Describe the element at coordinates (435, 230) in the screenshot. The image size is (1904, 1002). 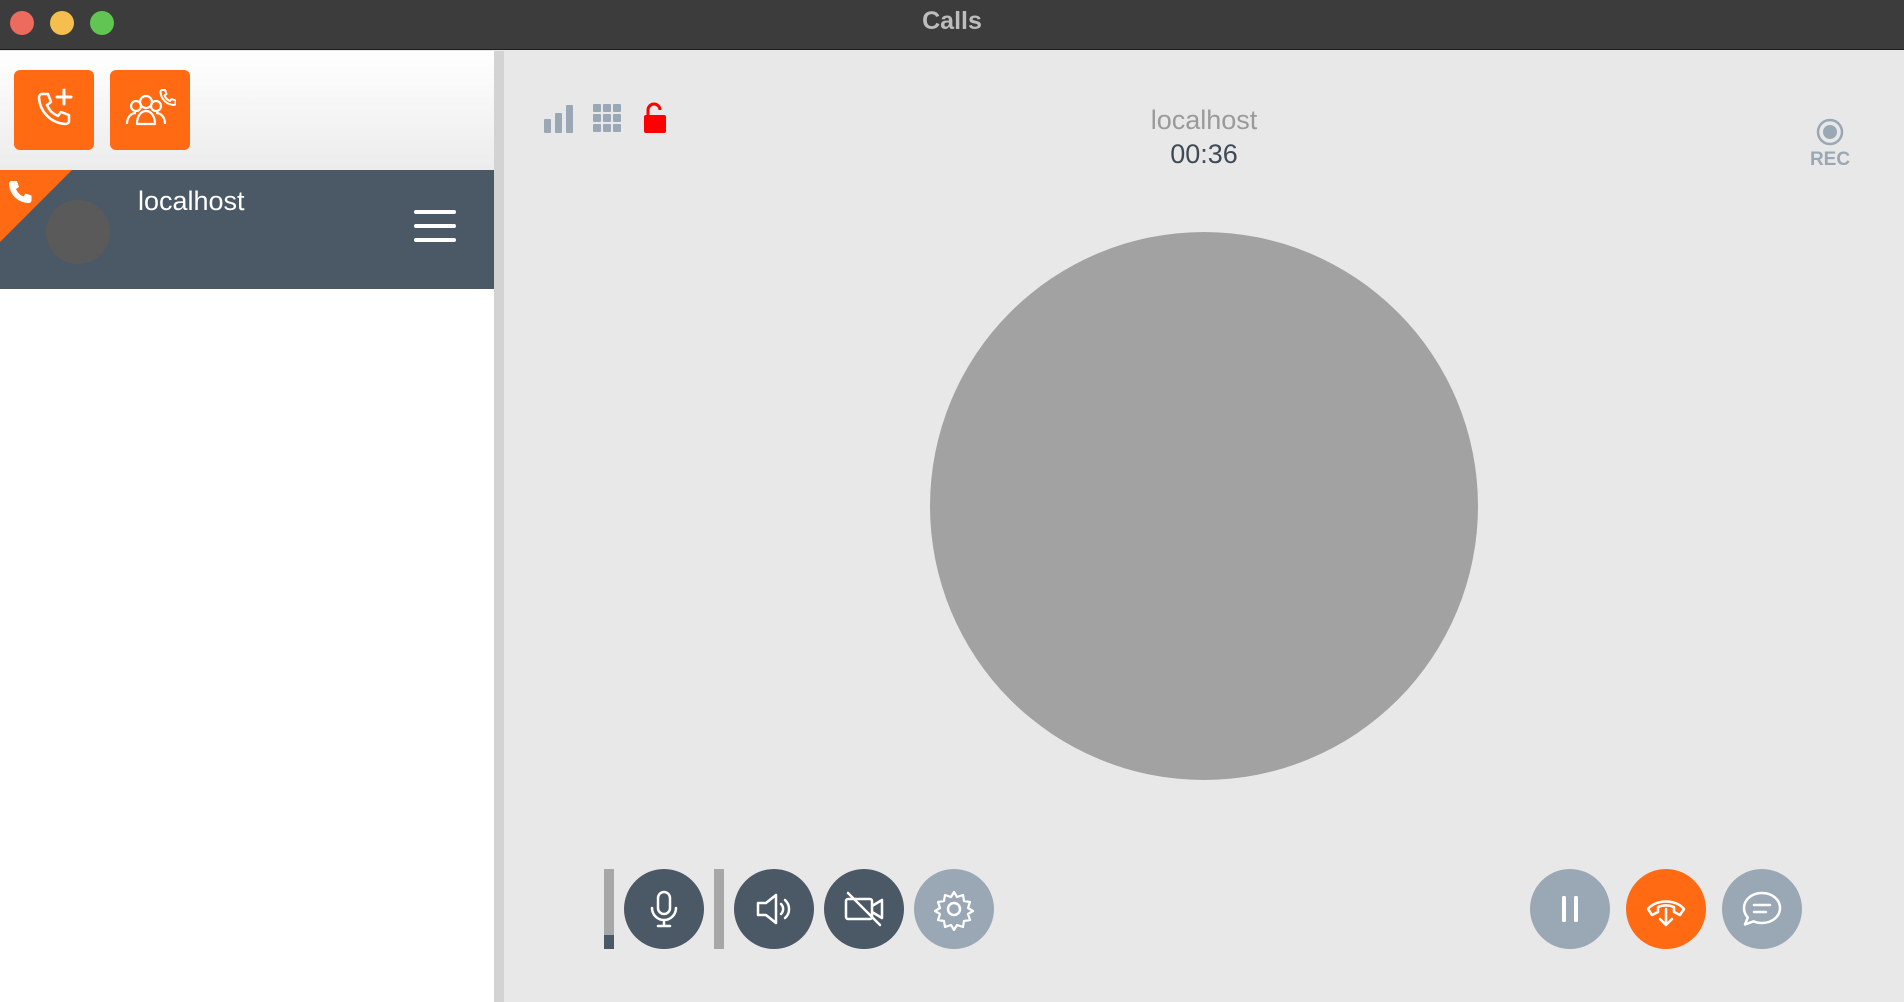
I see `call-menu-button` at that location.